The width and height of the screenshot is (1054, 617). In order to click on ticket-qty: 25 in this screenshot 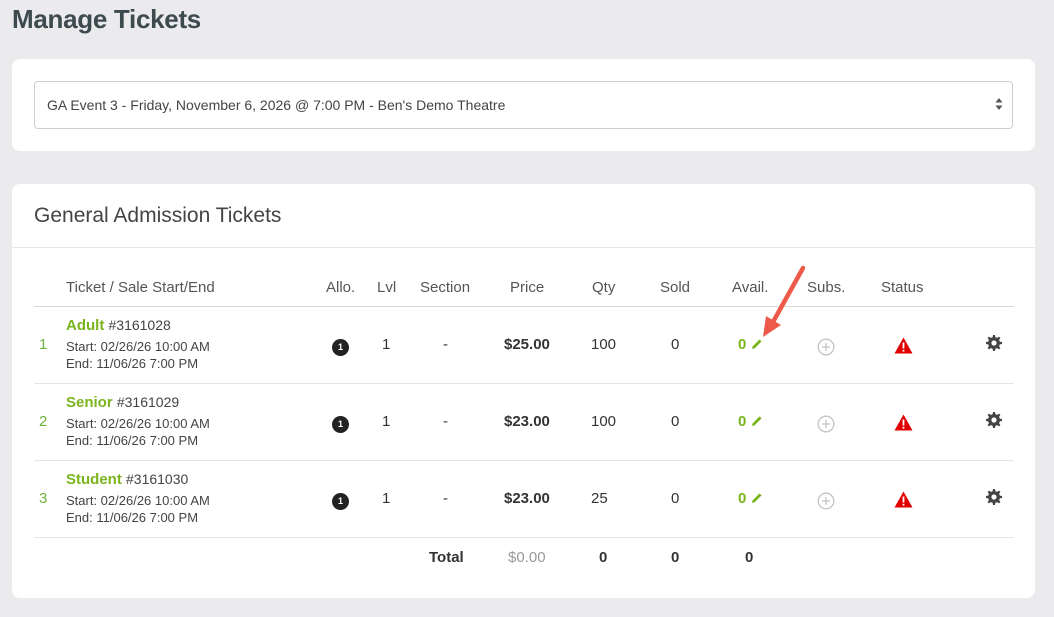, I will do `click(599, 498)`.